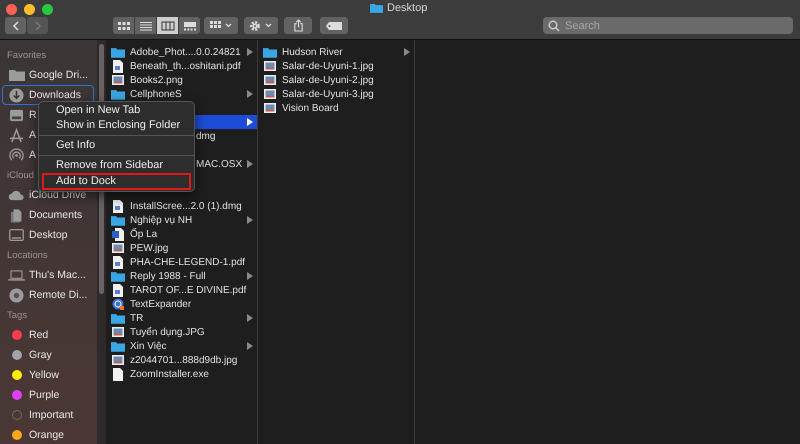 This screenshot has width=800, height=444. Describe the element at coordinates (206, 136) in the screenshot. I see `file-name: dmg` at that location.